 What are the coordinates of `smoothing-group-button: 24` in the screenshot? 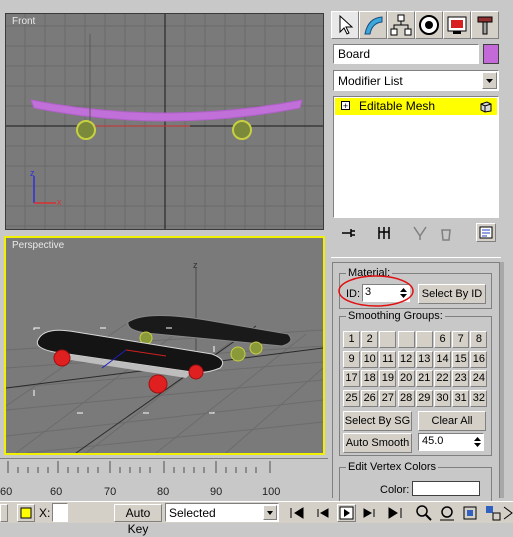 It's located at (479, 378).